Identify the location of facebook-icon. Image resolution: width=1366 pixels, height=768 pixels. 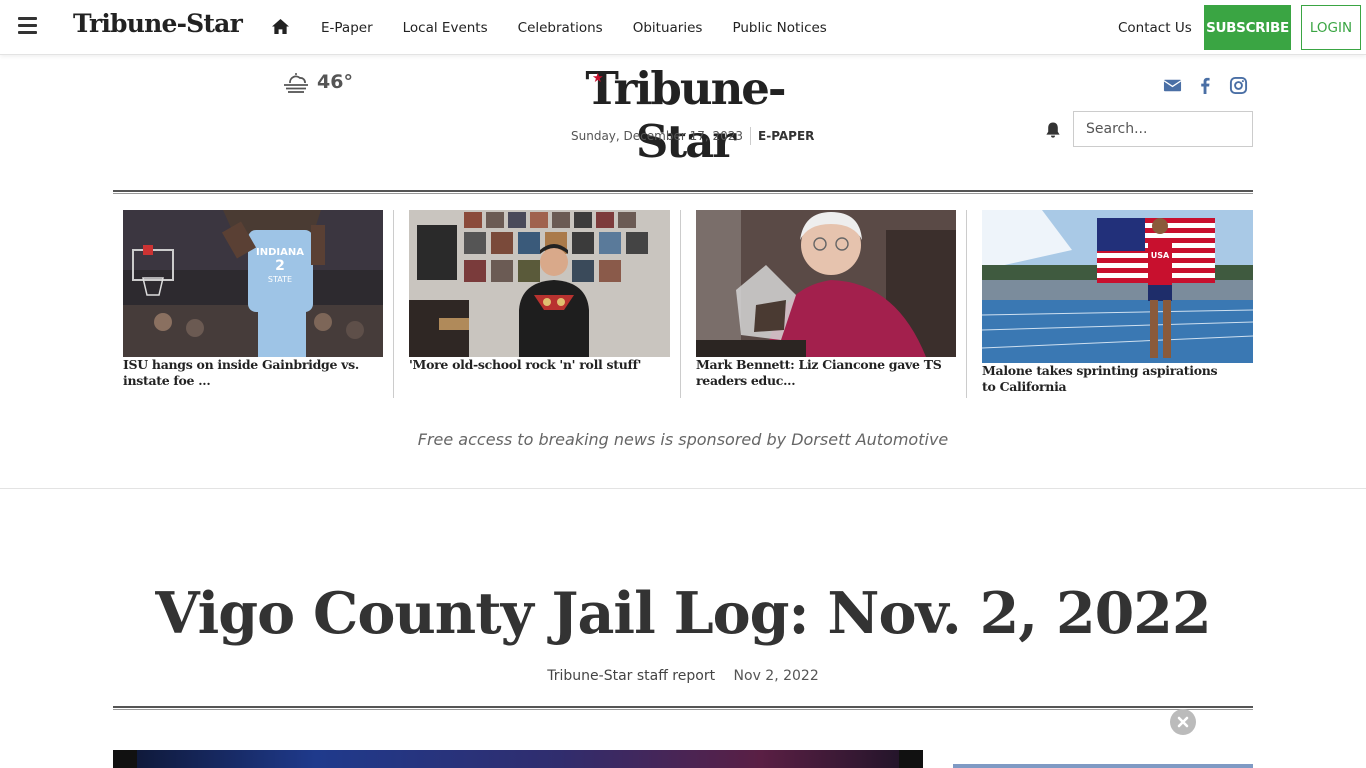
(1205, 85).